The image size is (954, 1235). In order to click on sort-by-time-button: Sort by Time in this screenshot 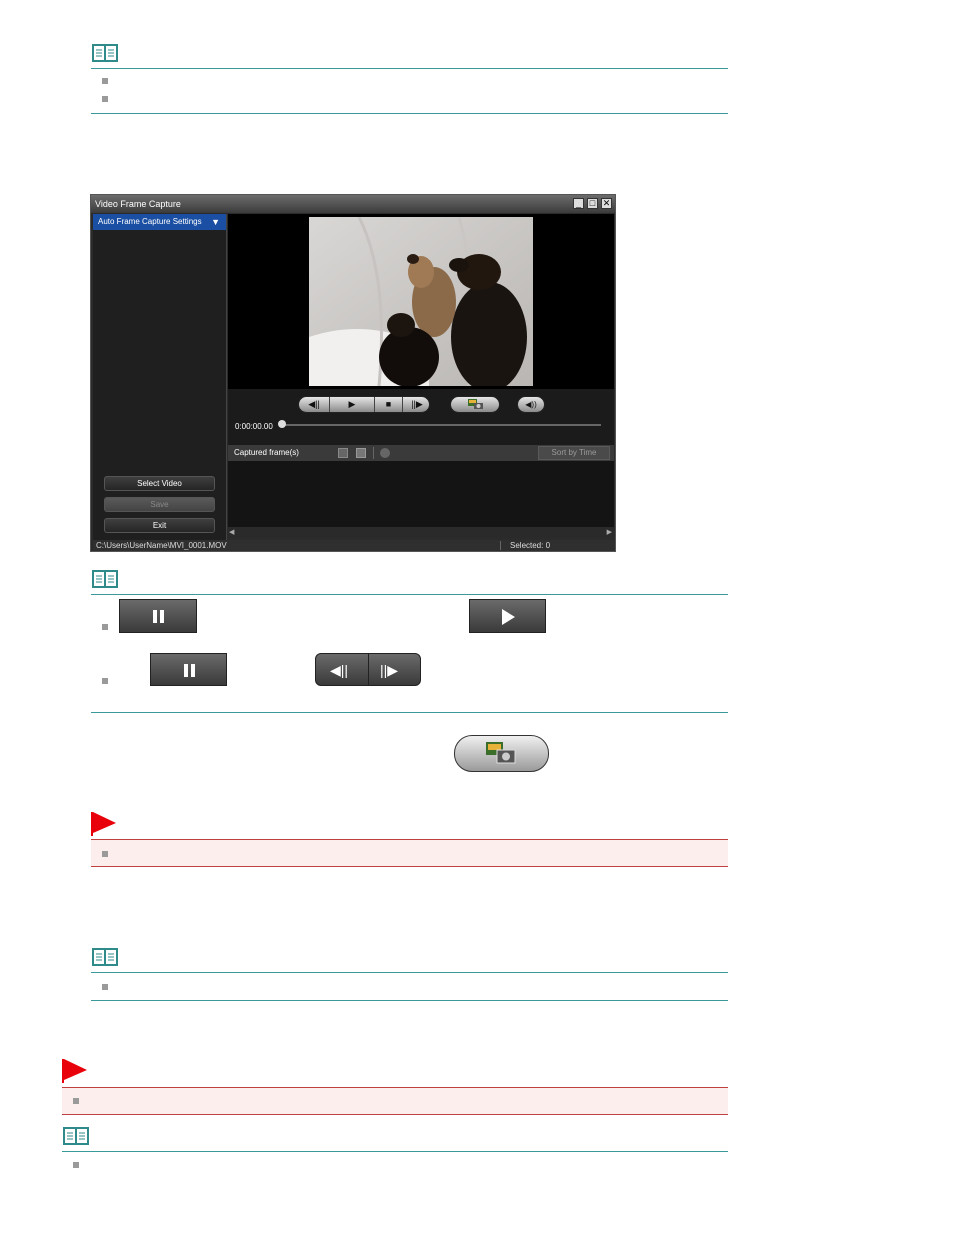, I will do `click(574, 453)`.